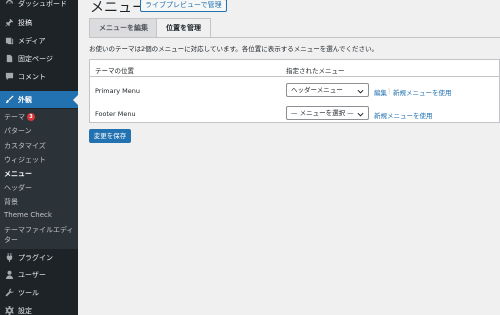 This screenshot has width=500, height=315. What do you see at coordinates (25, 22) in the screenshot?
I see `sidebar-item-label: 投稿` at bounding box center [25, 22].